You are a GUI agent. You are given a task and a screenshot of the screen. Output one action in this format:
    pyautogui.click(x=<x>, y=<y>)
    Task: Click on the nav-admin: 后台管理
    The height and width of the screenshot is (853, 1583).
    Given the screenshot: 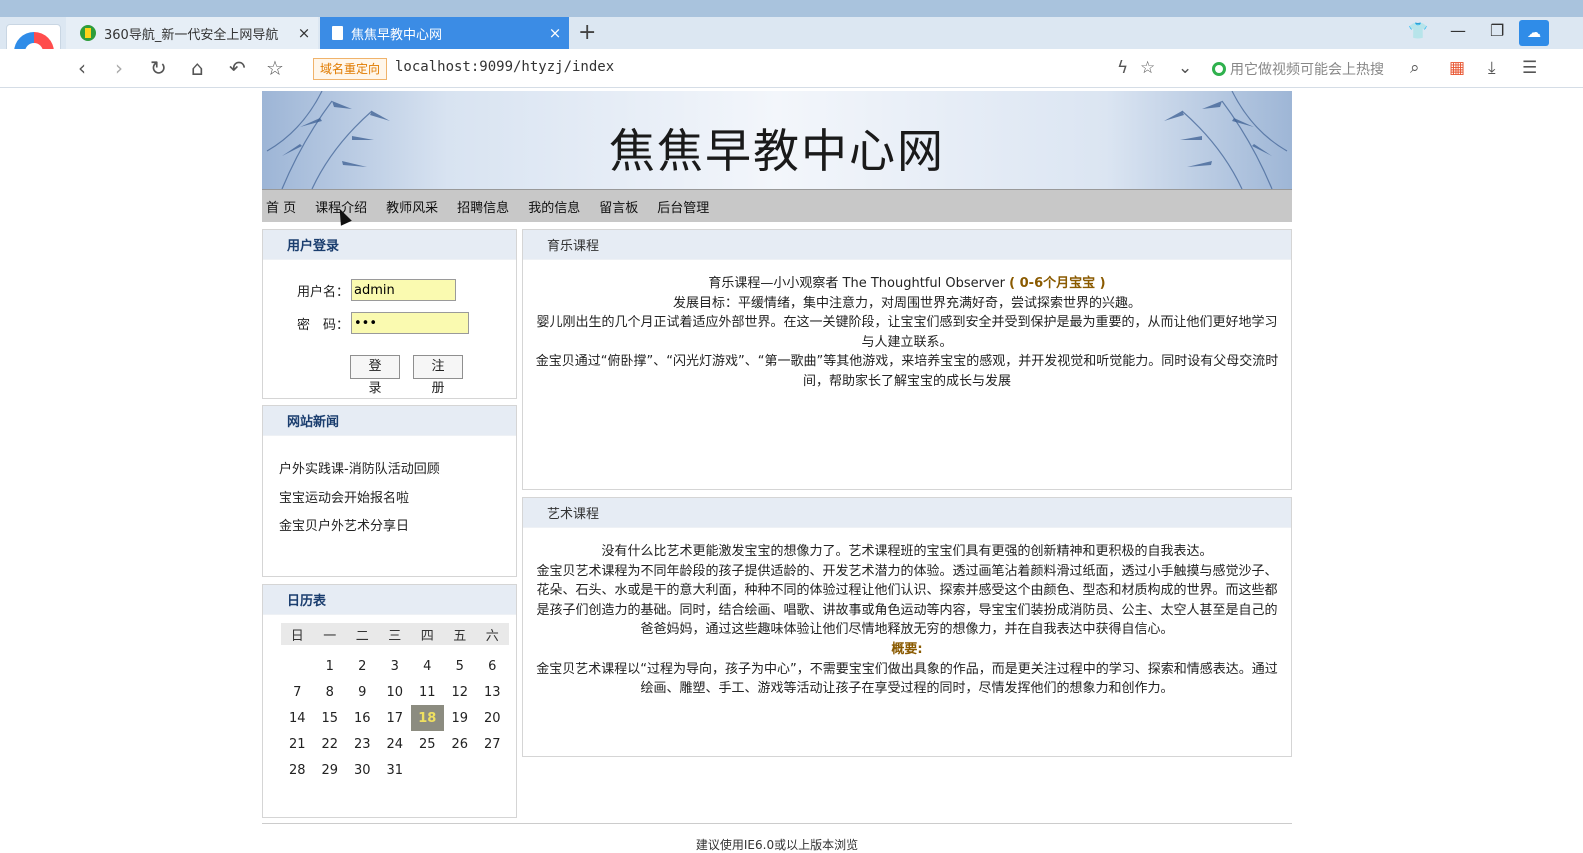 What is the action you would take?
    pyautogui.click(x=683, y=206)
    